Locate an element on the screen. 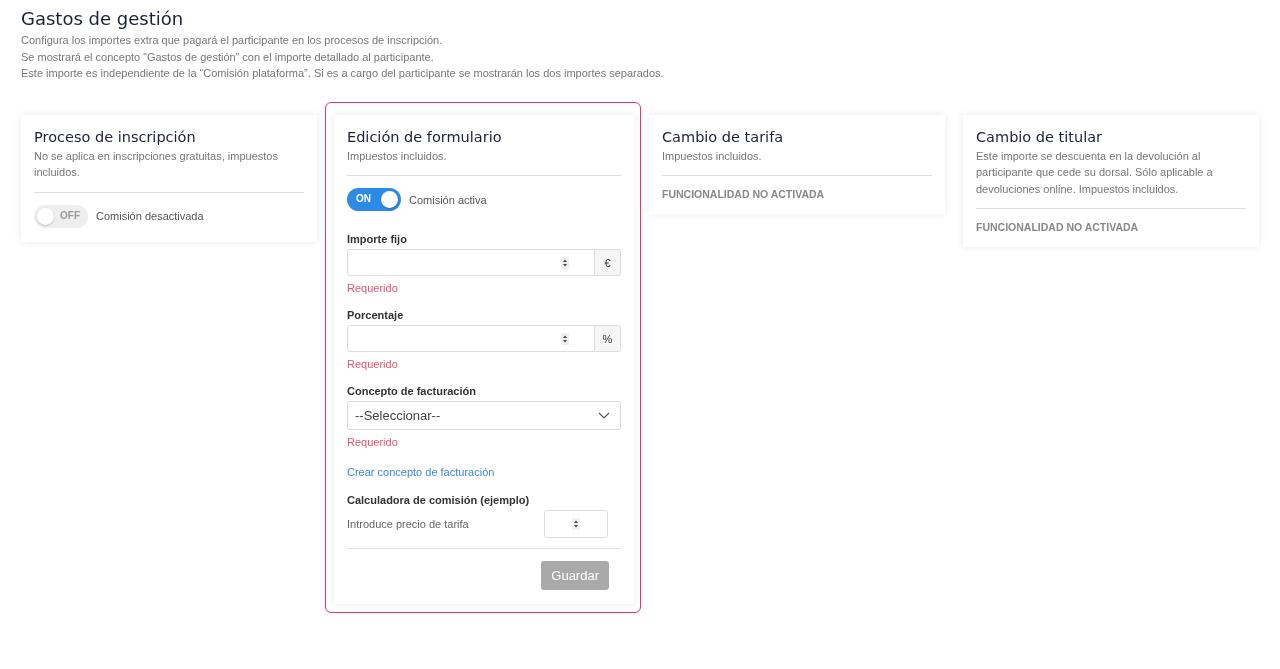  unit-addon: € is located at coordinates (608, 262).